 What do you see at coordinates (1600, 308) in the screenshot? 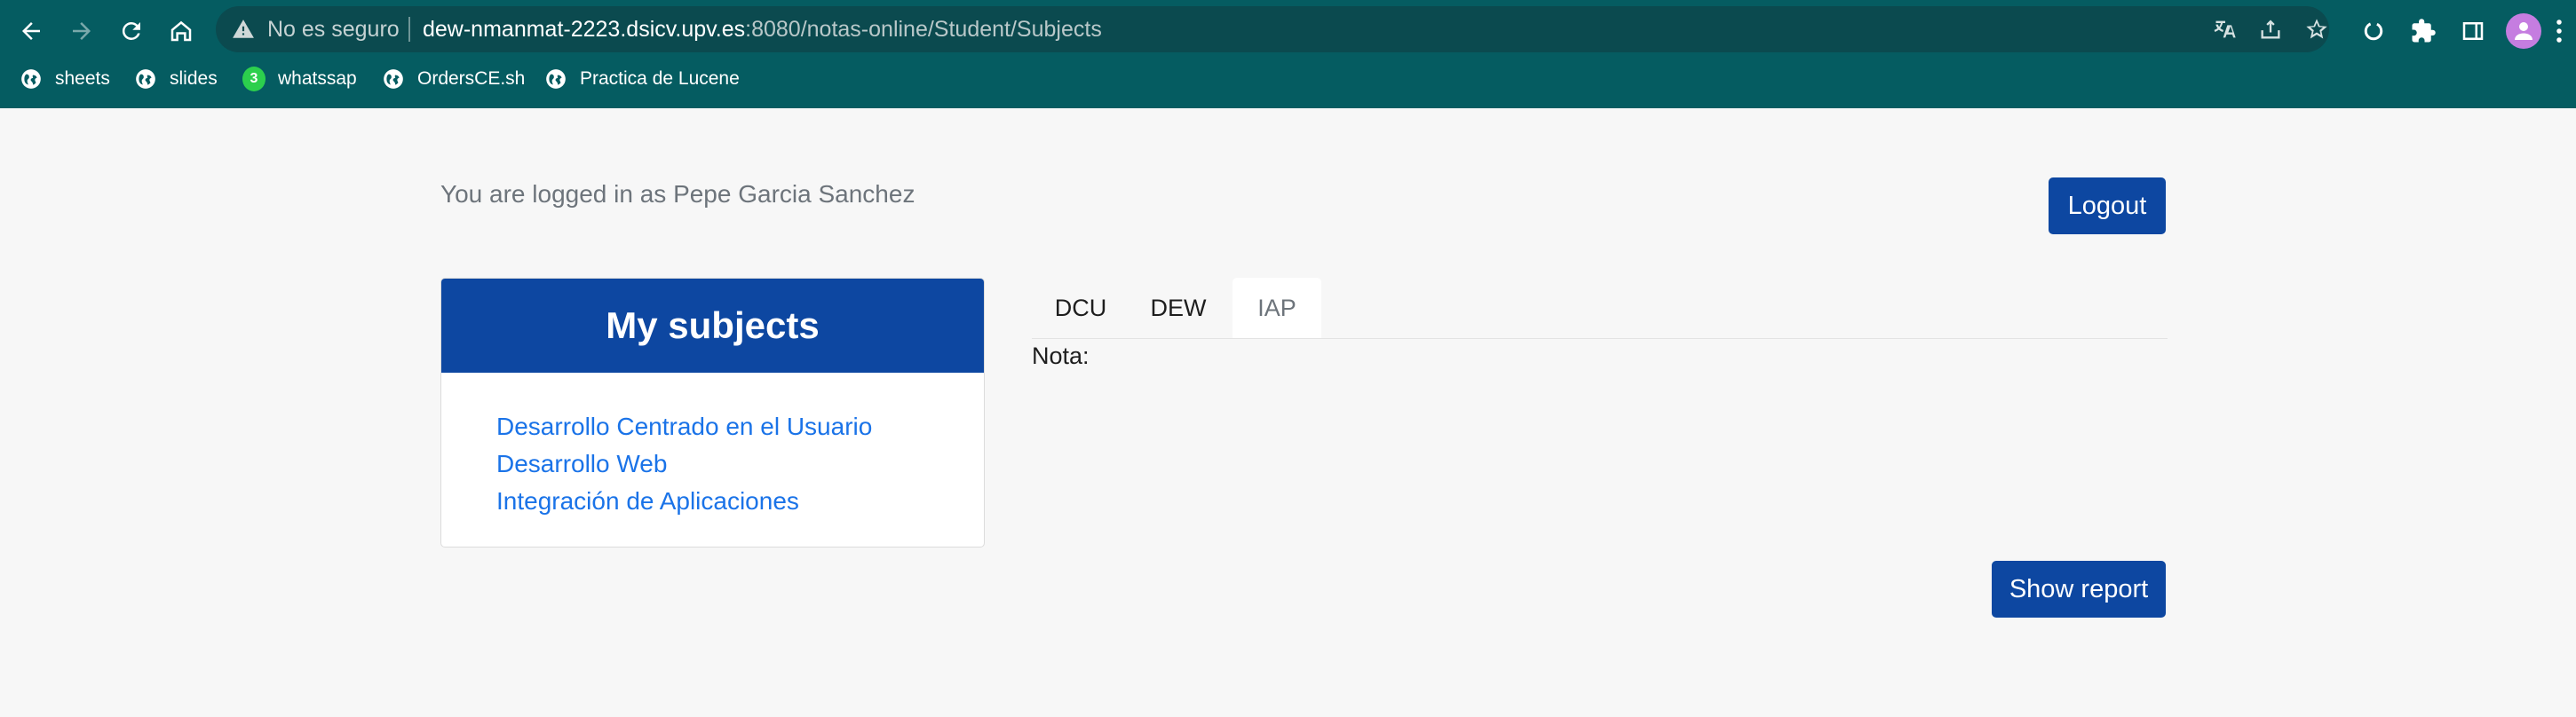
I see `subject-tabs: DCU DEW IAP` at bounding box center [1600, 308].